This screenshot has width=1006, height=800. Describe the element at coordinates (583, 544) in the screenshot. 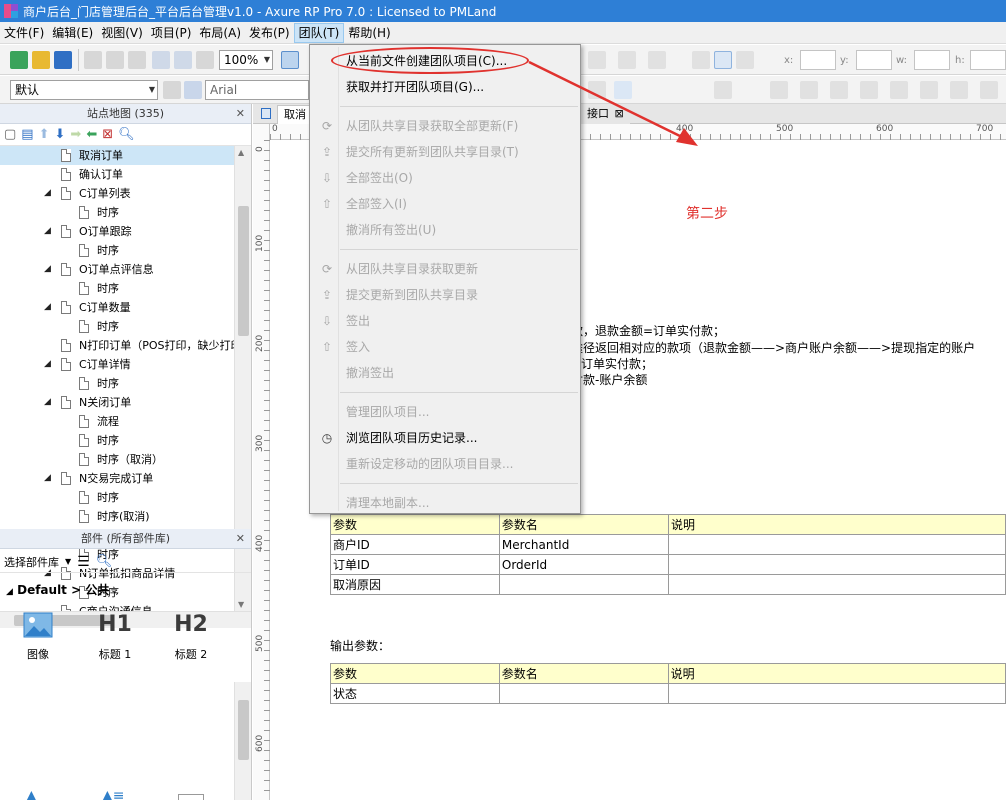

I see `table-cell: MerchantId` at that location.